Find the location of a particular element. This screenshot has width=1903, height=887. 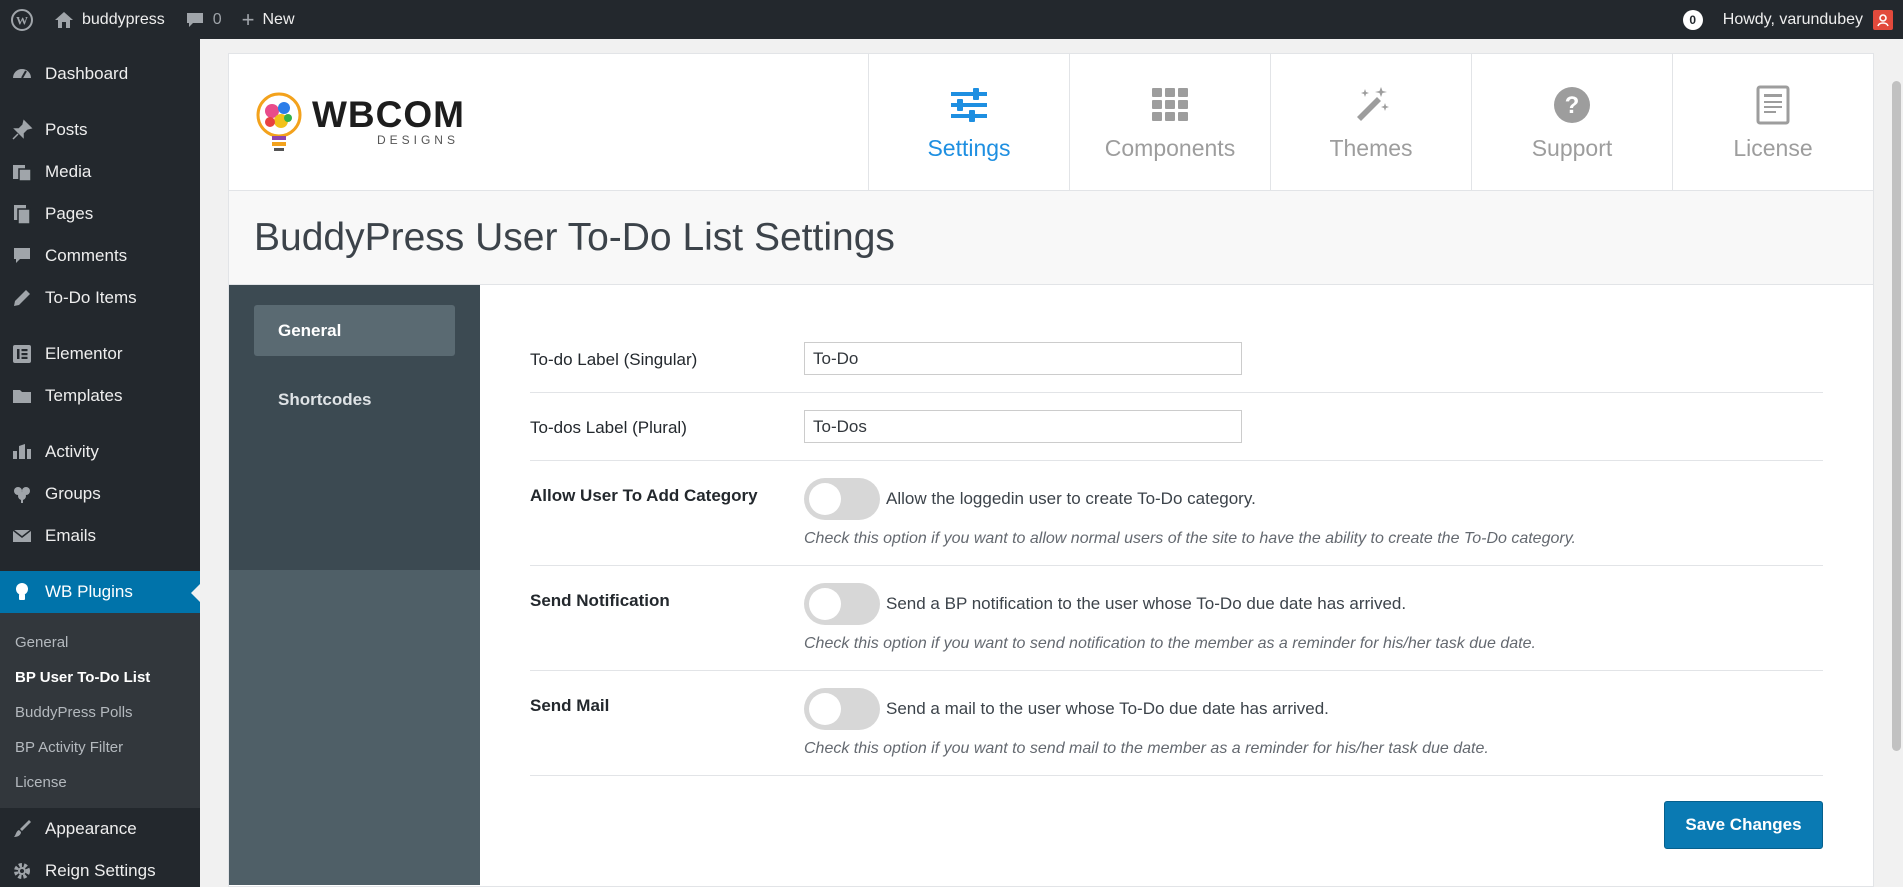

pencil-icon is located at coordinates (22, 298).